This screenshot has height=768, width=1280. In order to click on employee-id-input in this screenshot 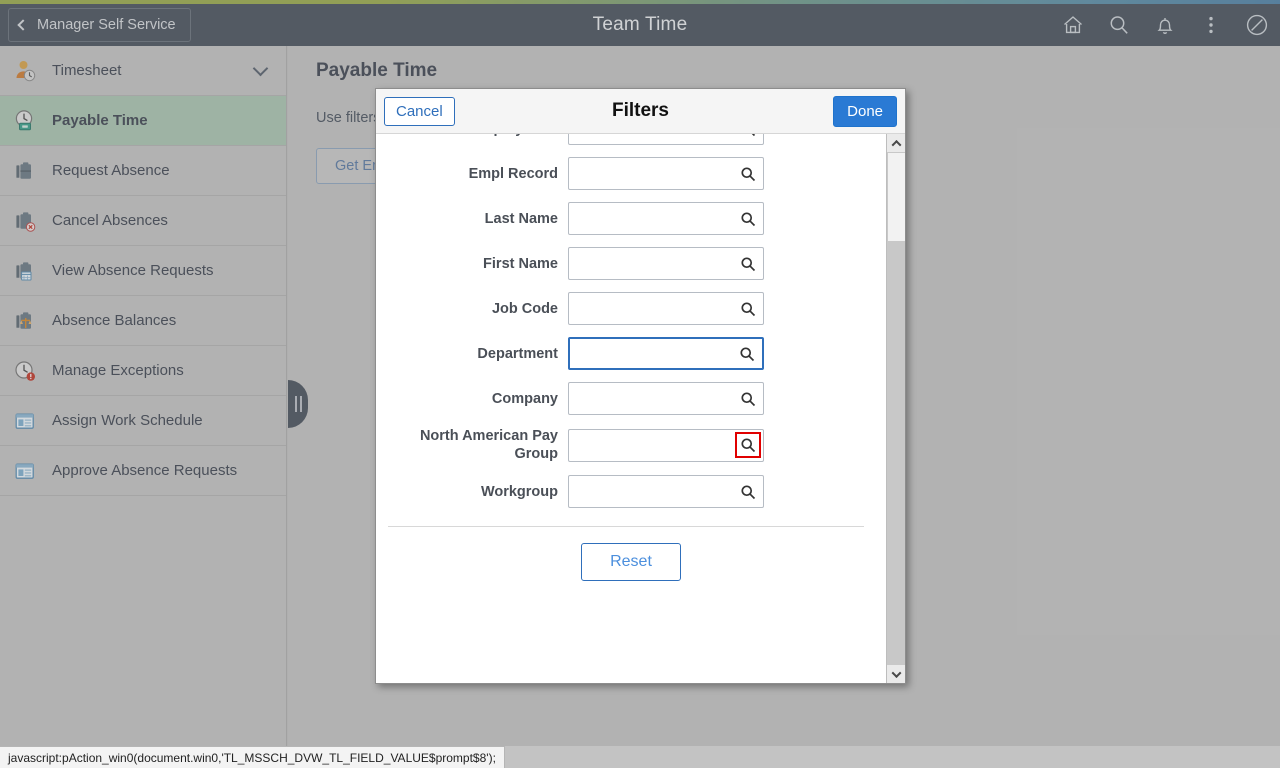, I will do `click(666, 139)`.